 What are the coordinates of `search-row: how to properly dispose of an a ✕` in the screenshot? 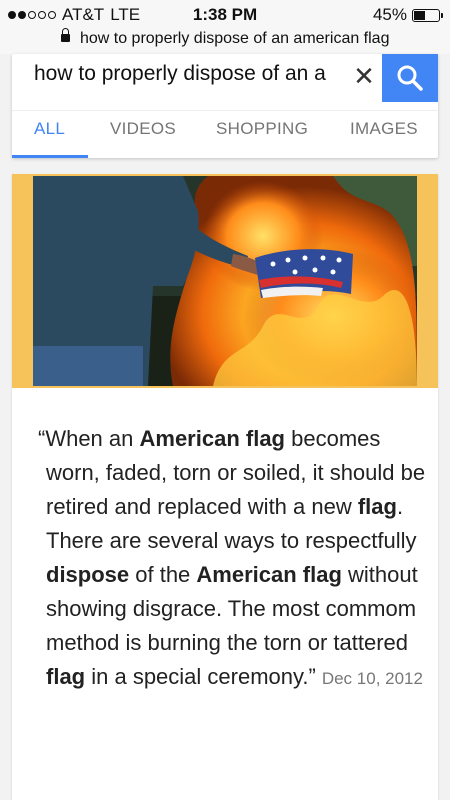 It's located at (225, 78).